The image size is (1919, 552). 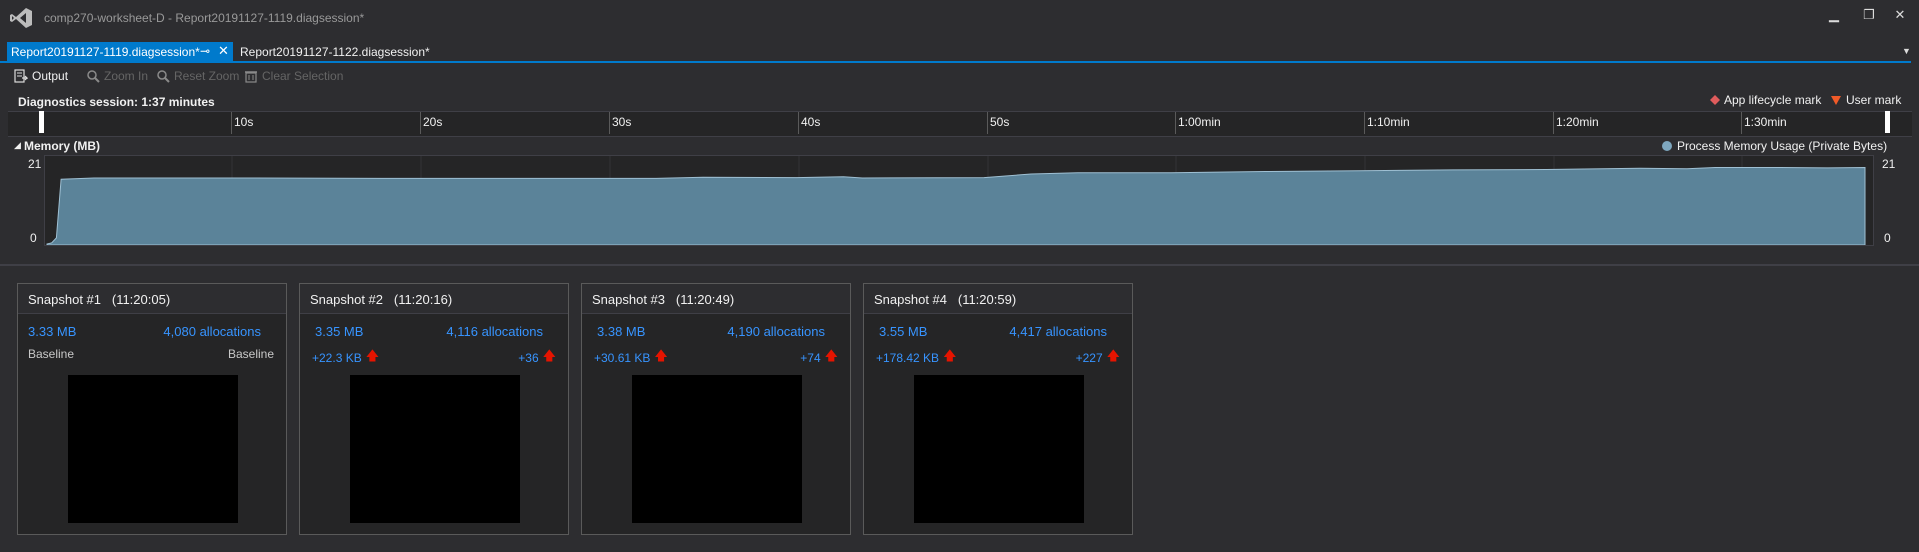 What do you see at coordinates (622, 122) in the screenshot?
I see `ruler-tick-label: 30s` at bounding box center [622, 122].